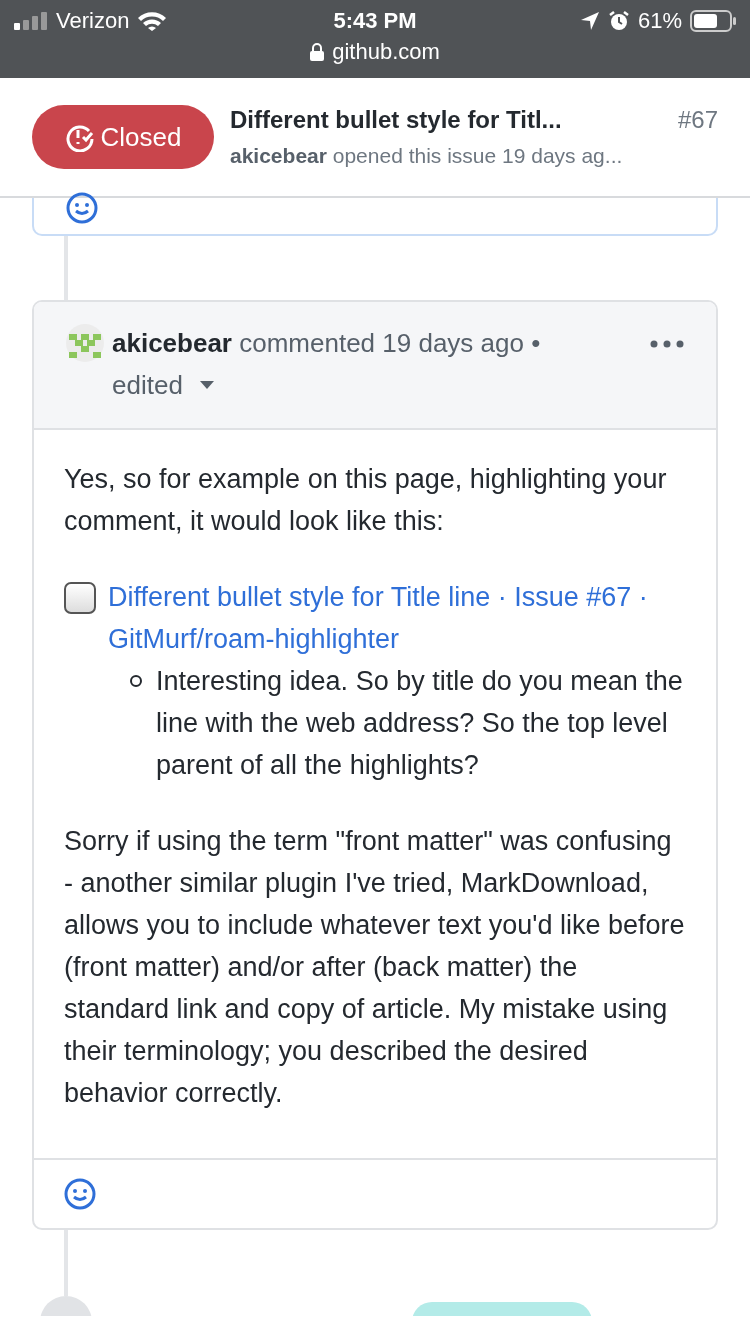 The image size is (750, 1334). I want to click on issue-author: akicebear, so click(278, 155).